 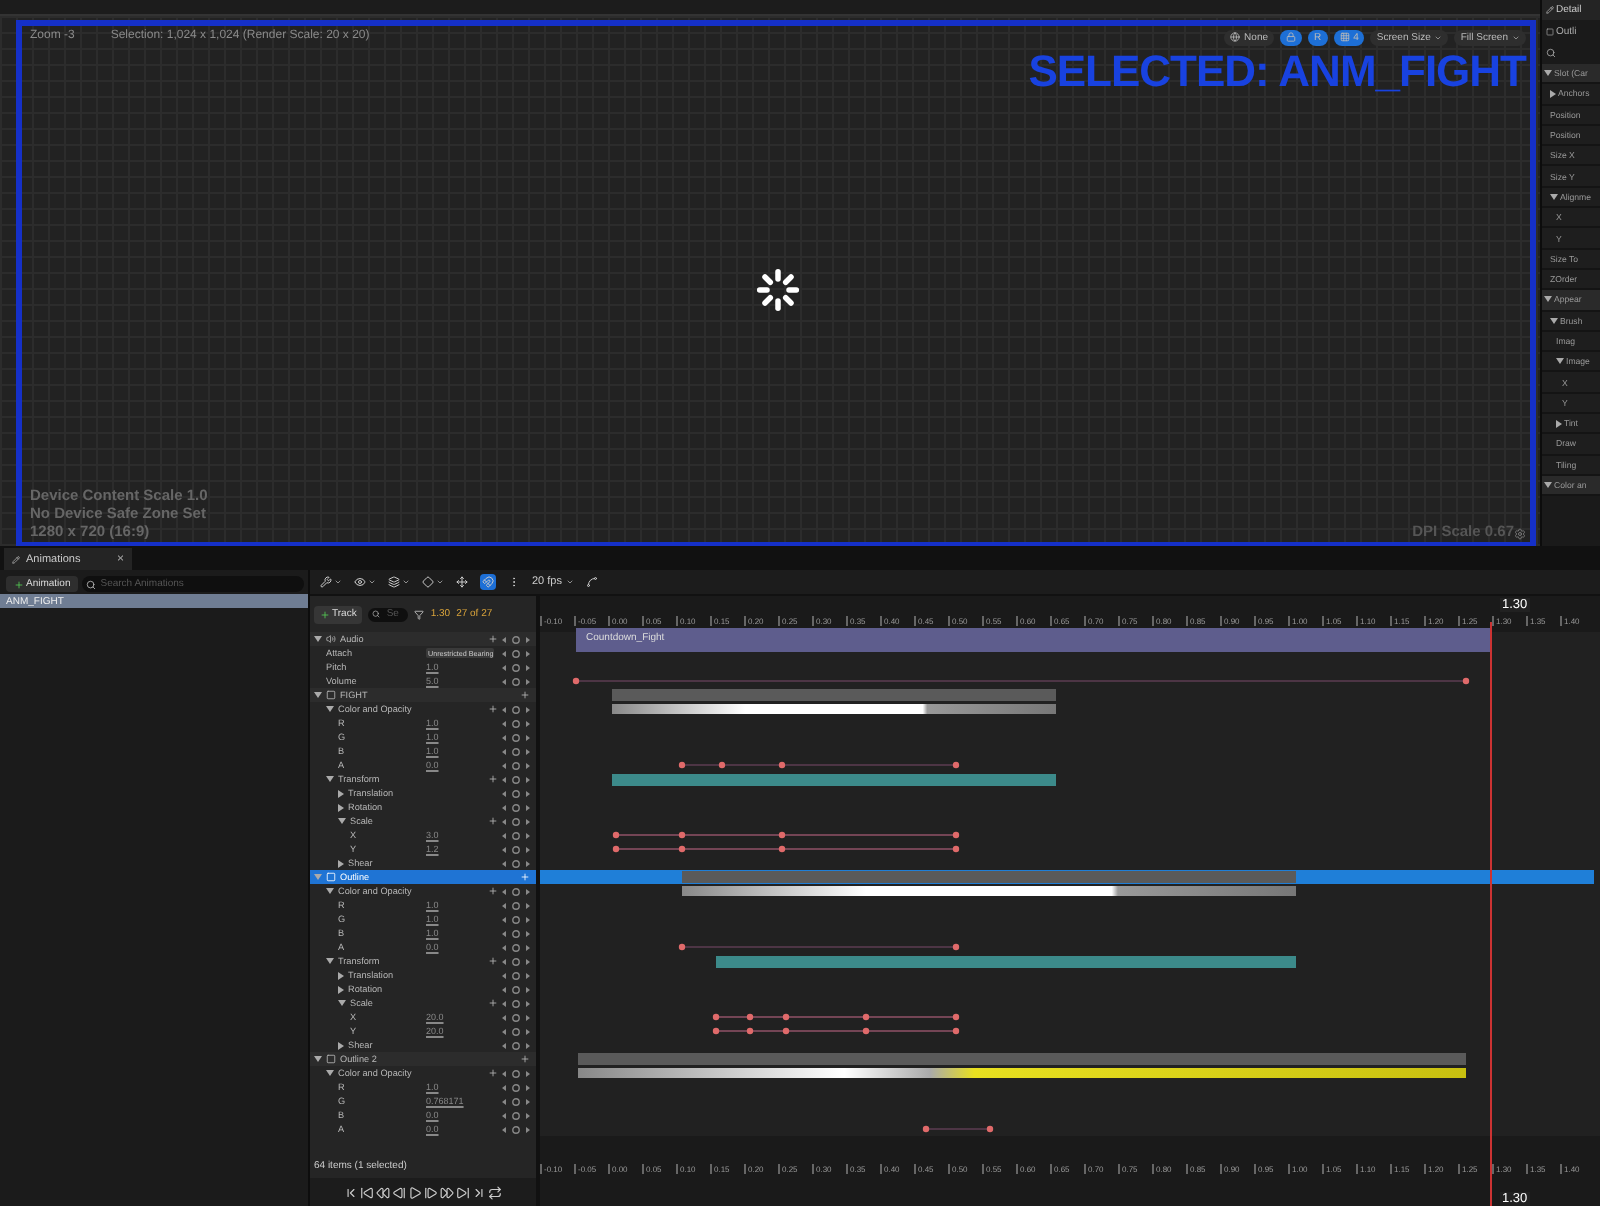 What do you see at coordinates (488, 582) in the screenshot?
I see `magnet-icon` at bounding box center [488, 582].